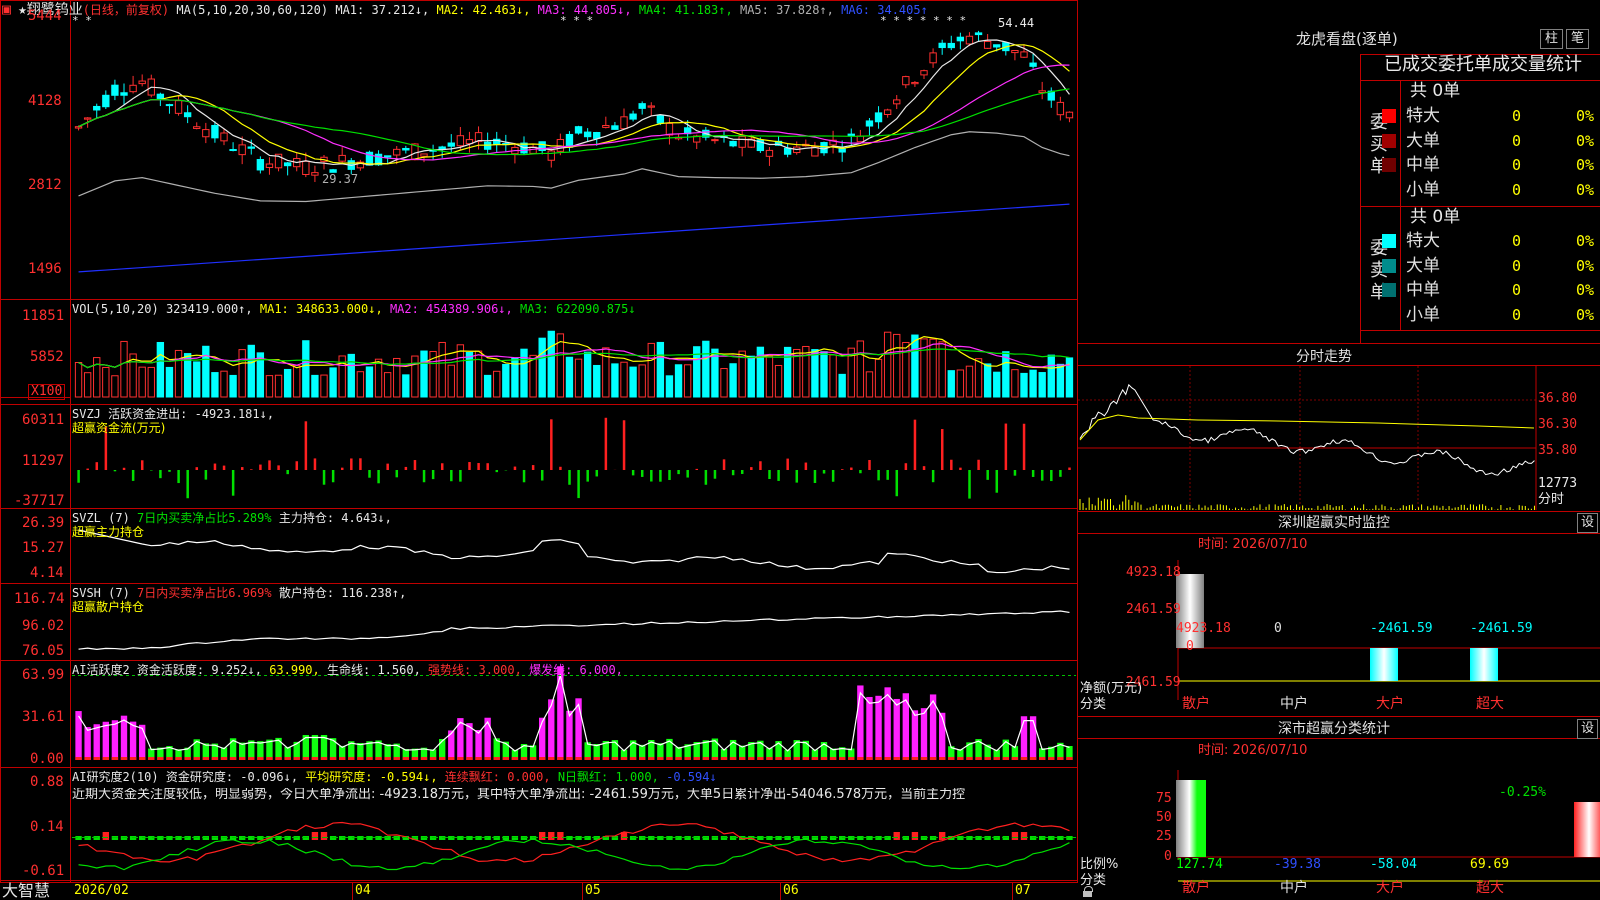 The width and height of the screenshot is (1600, 900). What do you see at coordinates (1093, 704) in the screenshot?
I see `mon-unit-2: 分类` at bounding box center [1093, 704].